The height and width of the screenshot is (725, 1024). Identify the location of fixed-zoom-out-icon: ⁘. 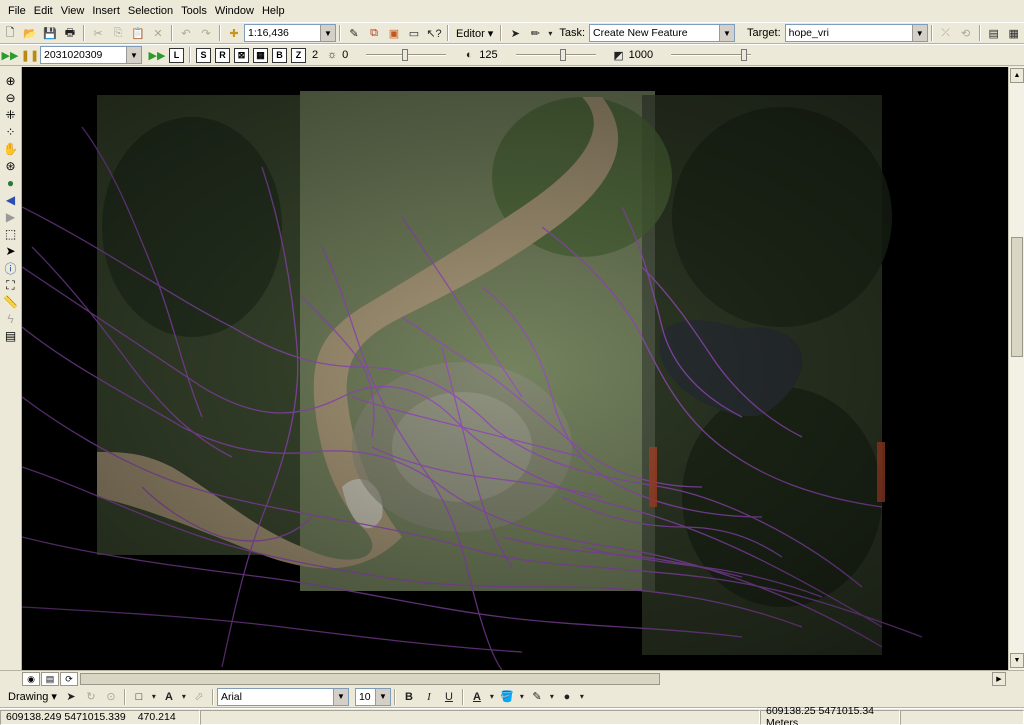
(10, 132).